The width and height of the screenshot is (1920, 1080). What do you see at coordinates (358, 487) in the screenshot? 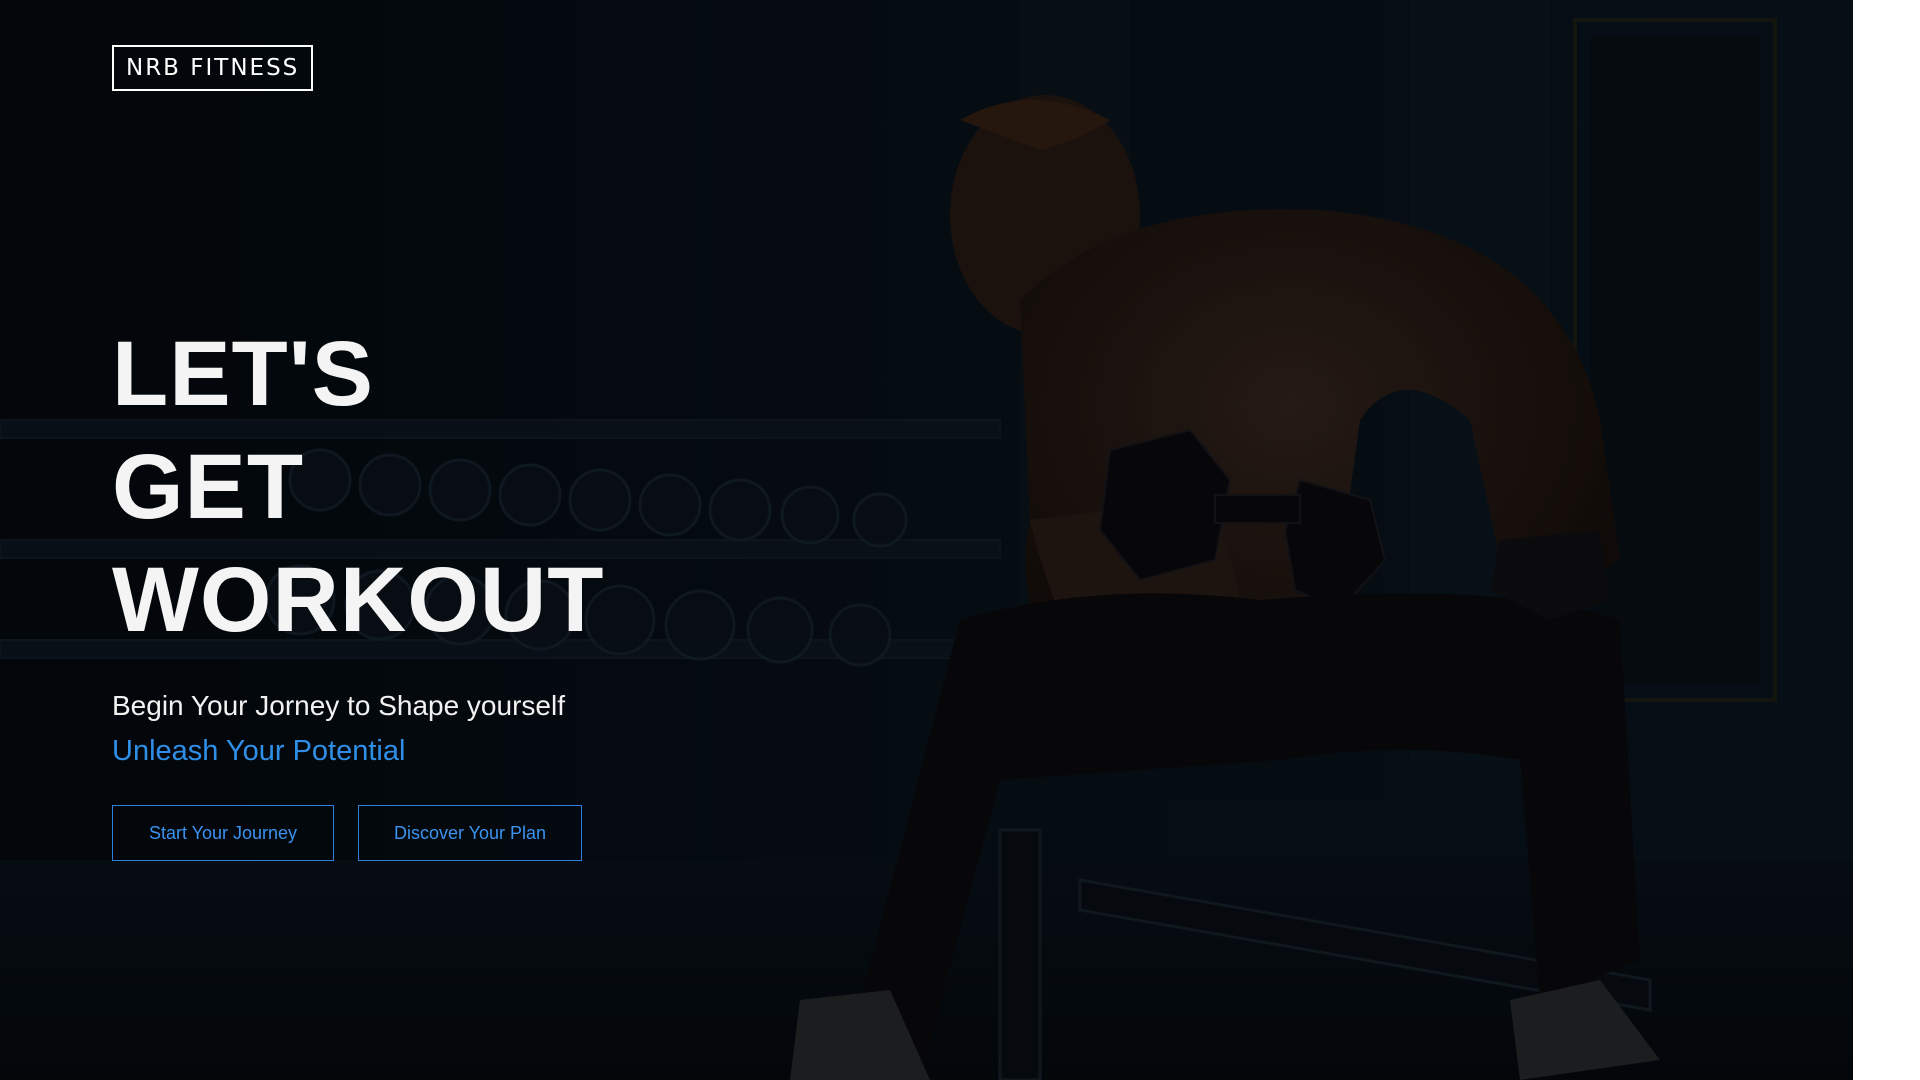
I see `hero-headline: LET'S GET WORKOUT` at bounding box center [358, 487].